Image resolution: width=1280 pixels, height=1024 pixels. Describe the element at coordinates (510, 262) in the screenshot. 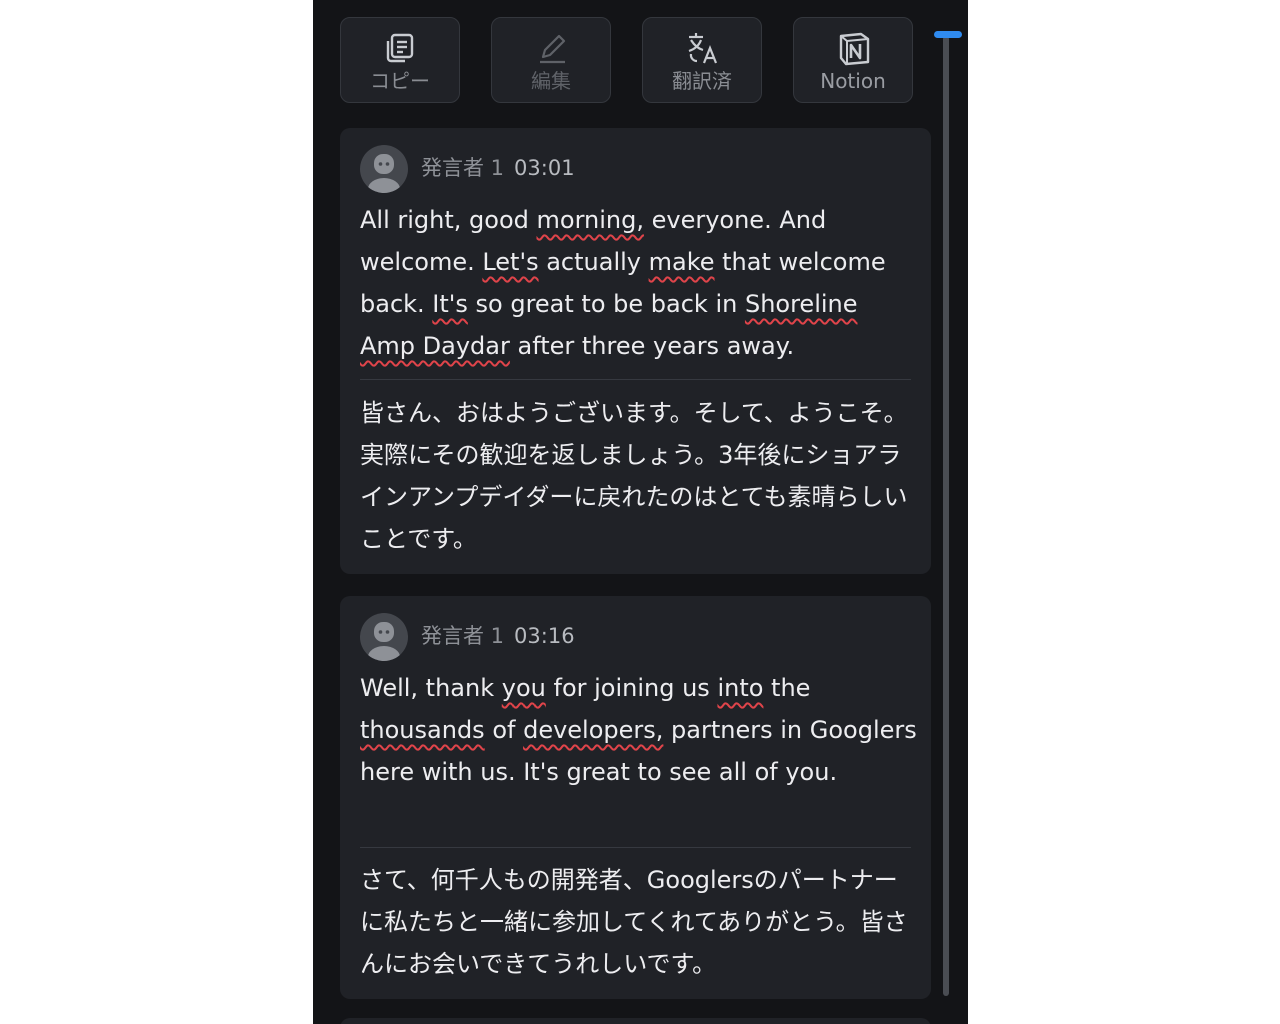

I see `misspelled-word: Let's` at that location.